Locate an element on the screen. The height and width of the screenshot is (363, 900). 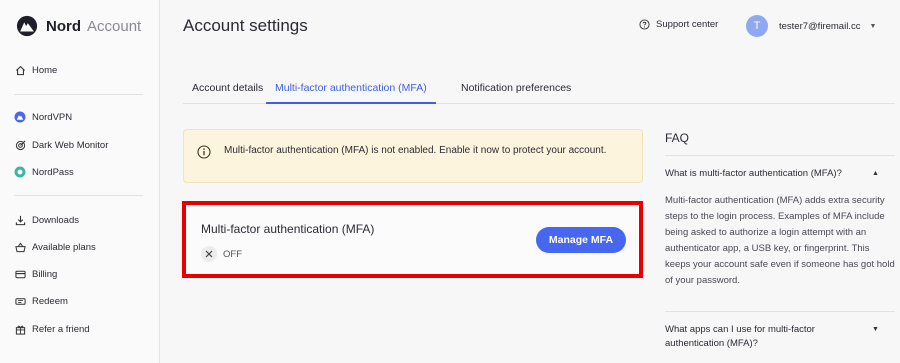
sidebar-item-downloads: Downloads is located at coordinates (46, 220).